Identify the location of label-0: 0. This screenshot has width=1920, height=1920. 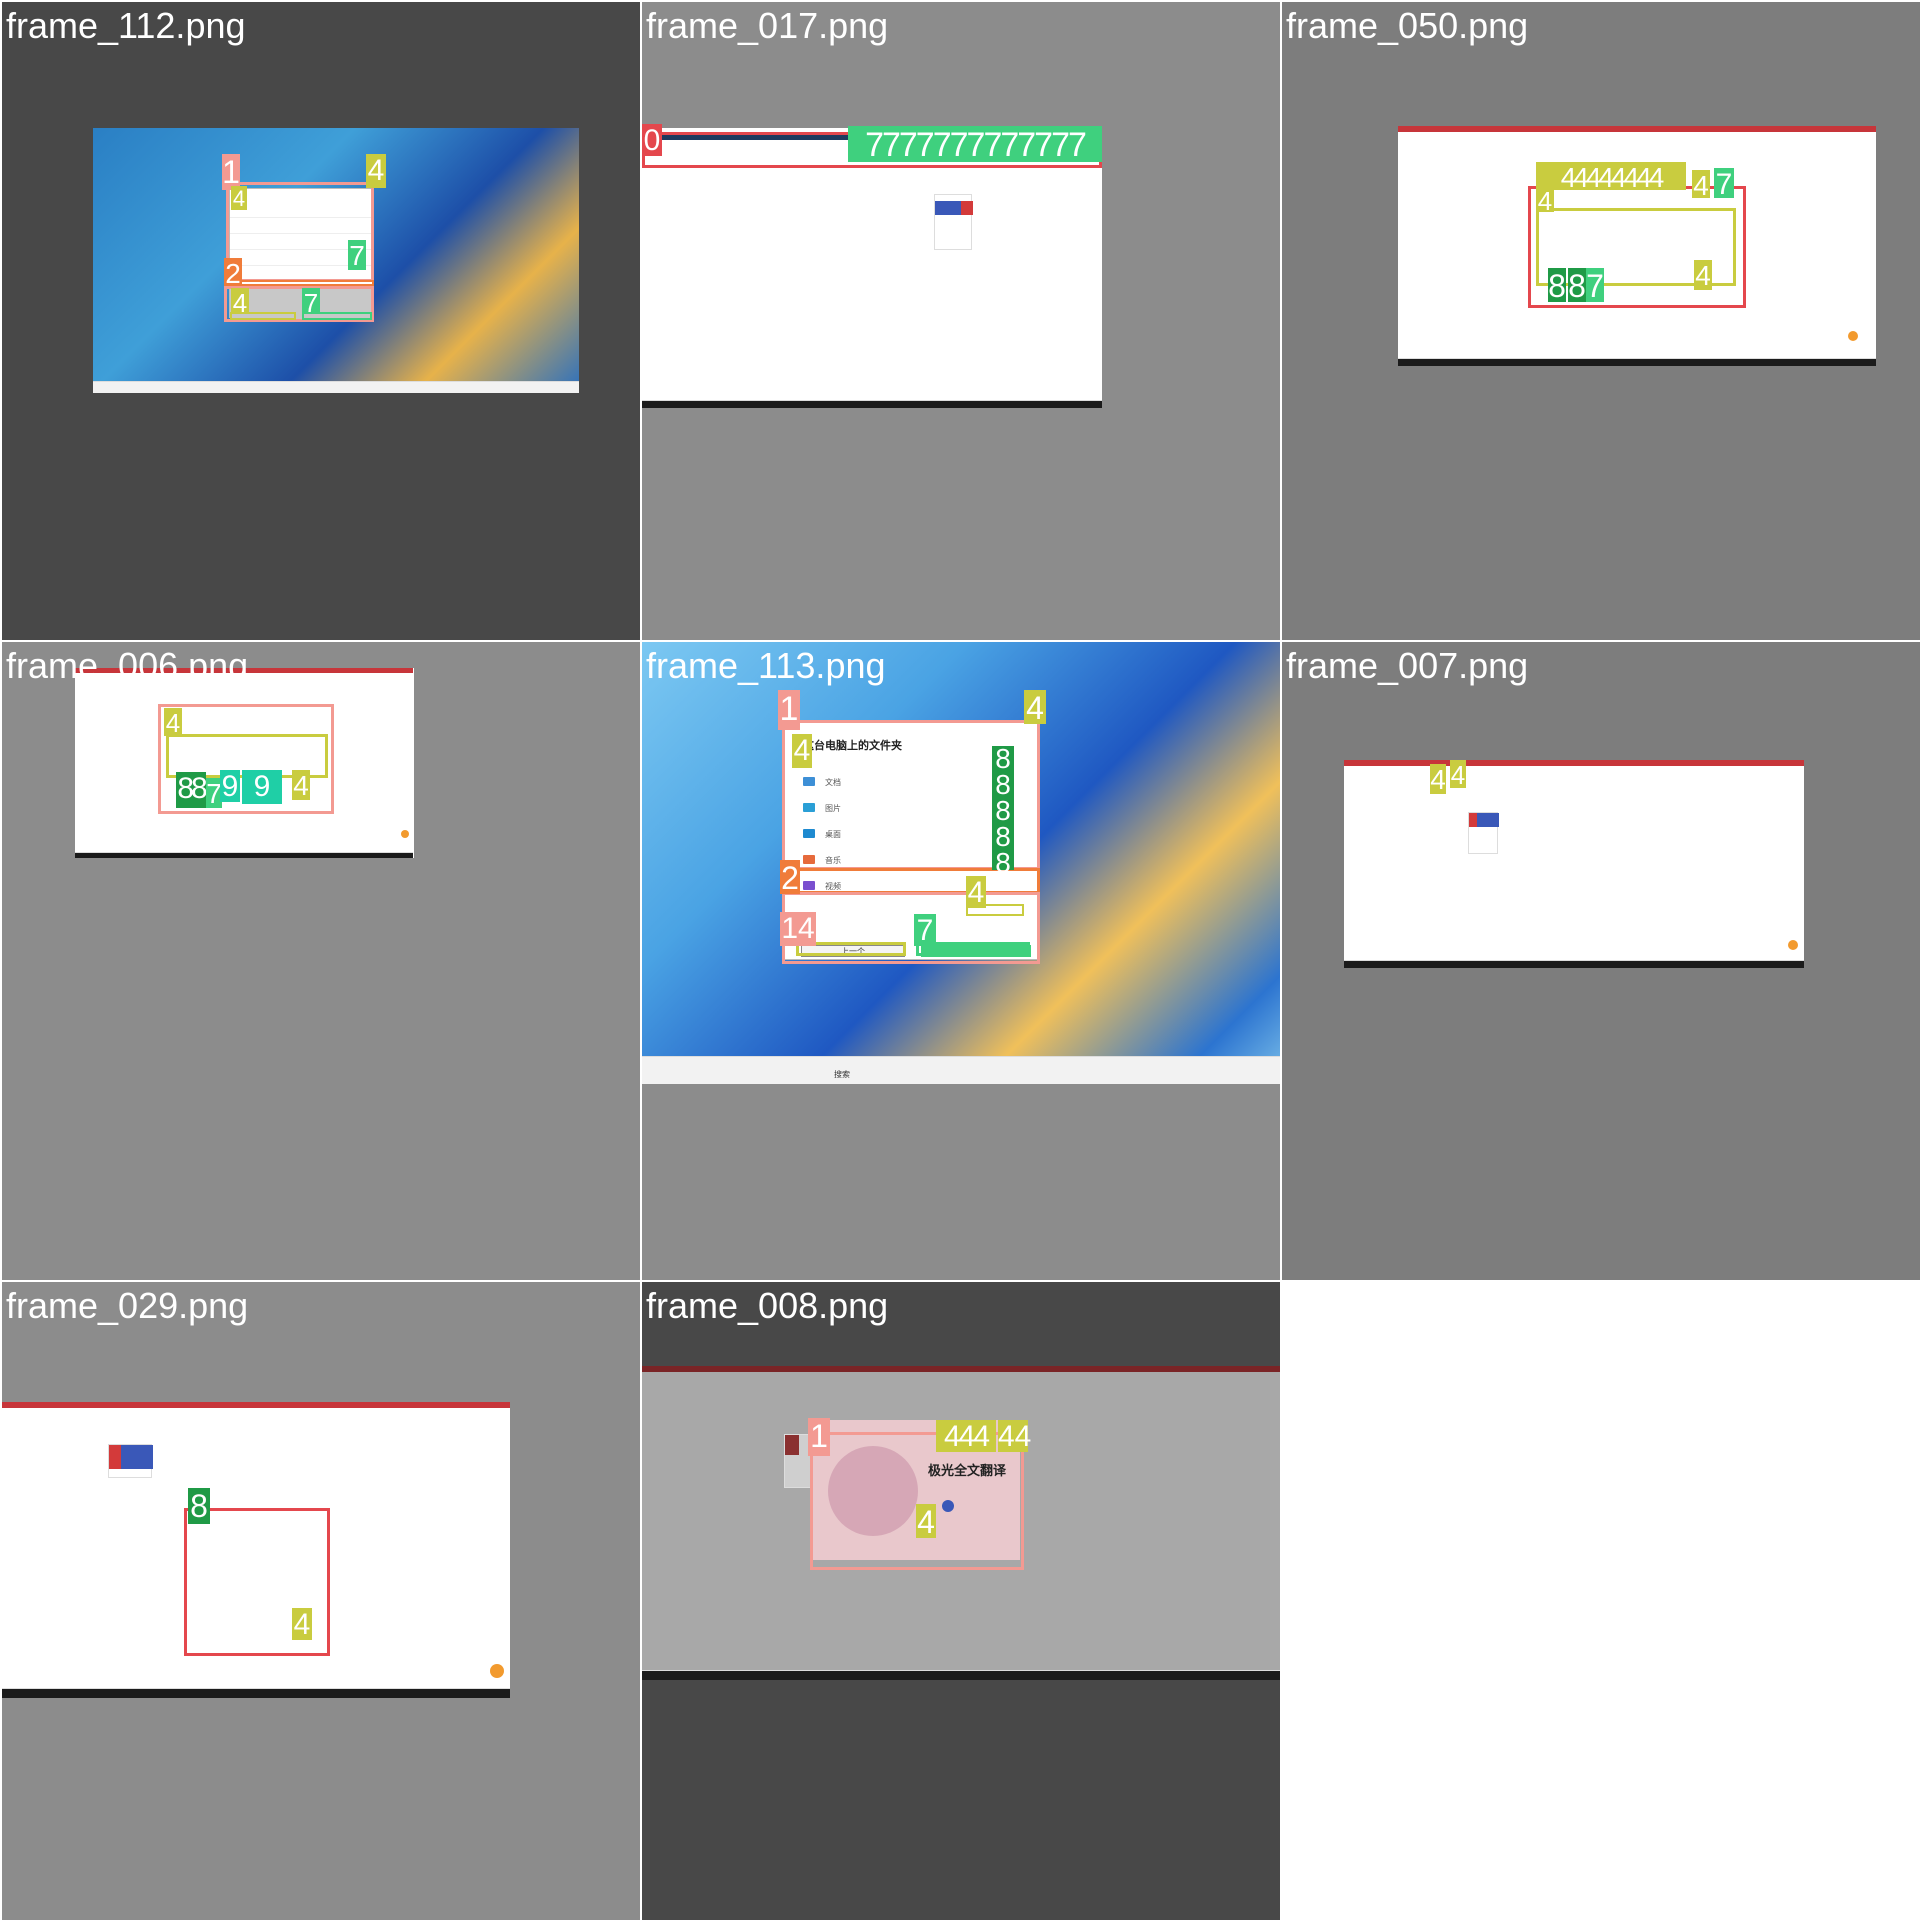
(652, 140).